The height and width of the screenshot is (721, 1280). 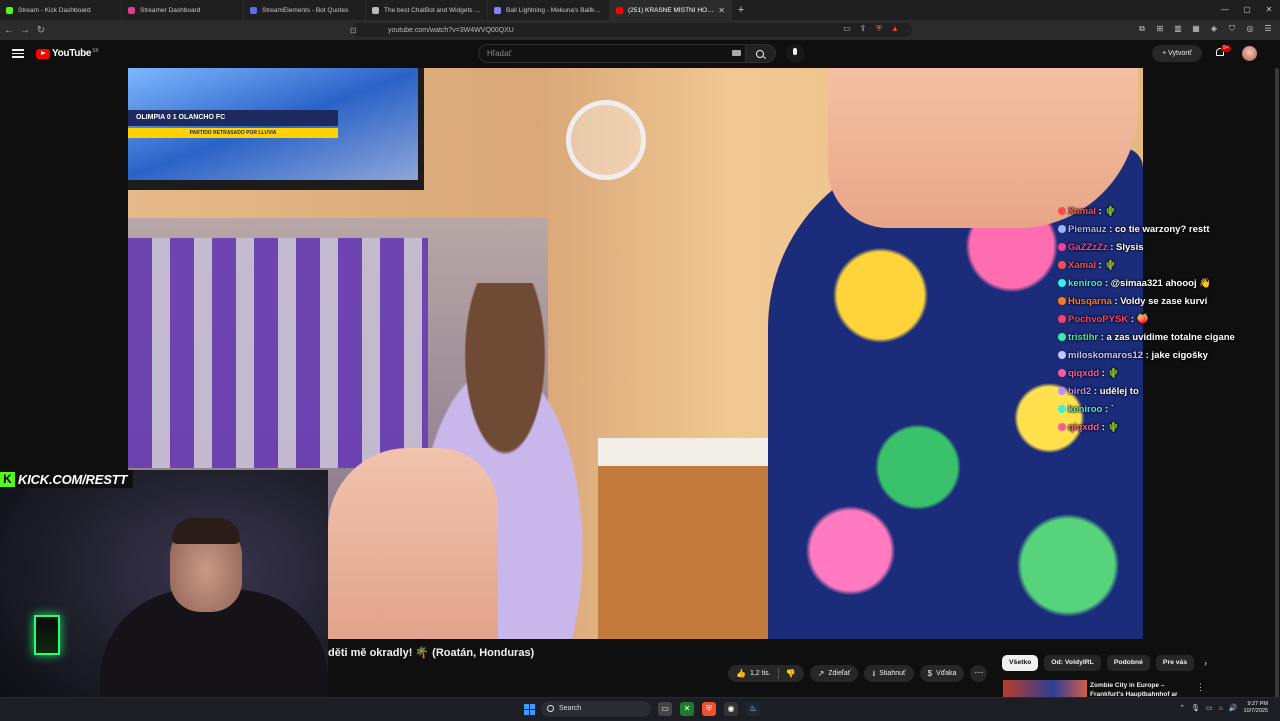 I want to click on like-dislike-button: 👍 1,2 tis. 👎, so click(x=766, y=673).